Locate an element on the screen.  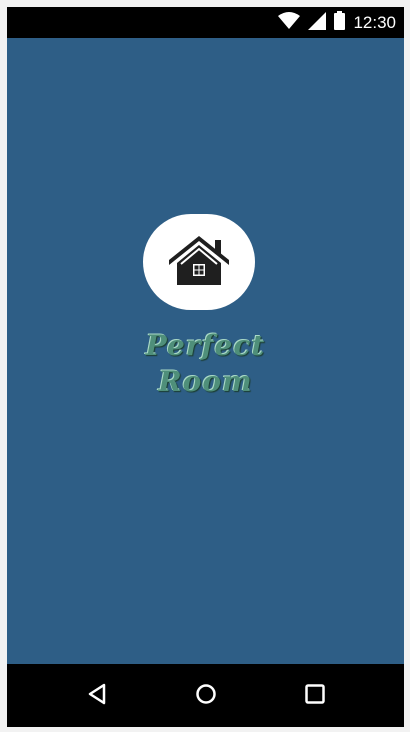
app-logo is located at coordinates (199, 262).